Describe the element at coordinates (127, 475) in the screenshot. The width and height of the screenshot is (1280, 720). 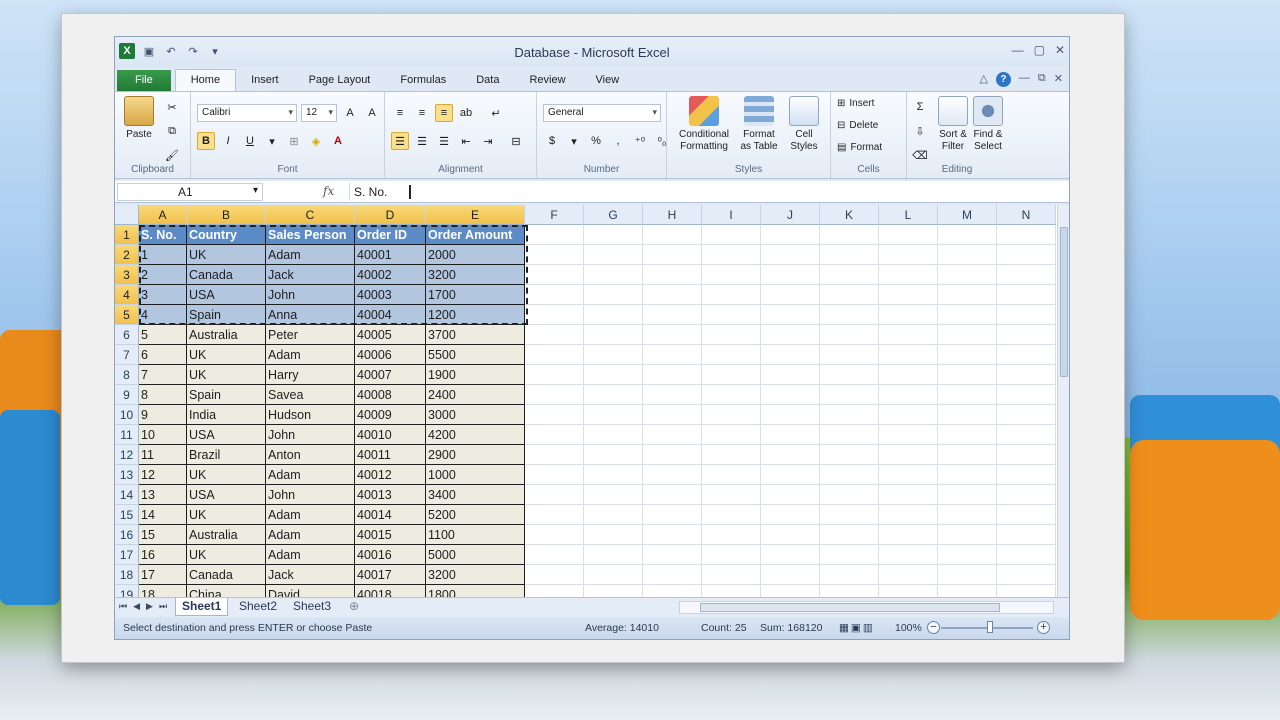
I see `row-header-13: 13` at that location.